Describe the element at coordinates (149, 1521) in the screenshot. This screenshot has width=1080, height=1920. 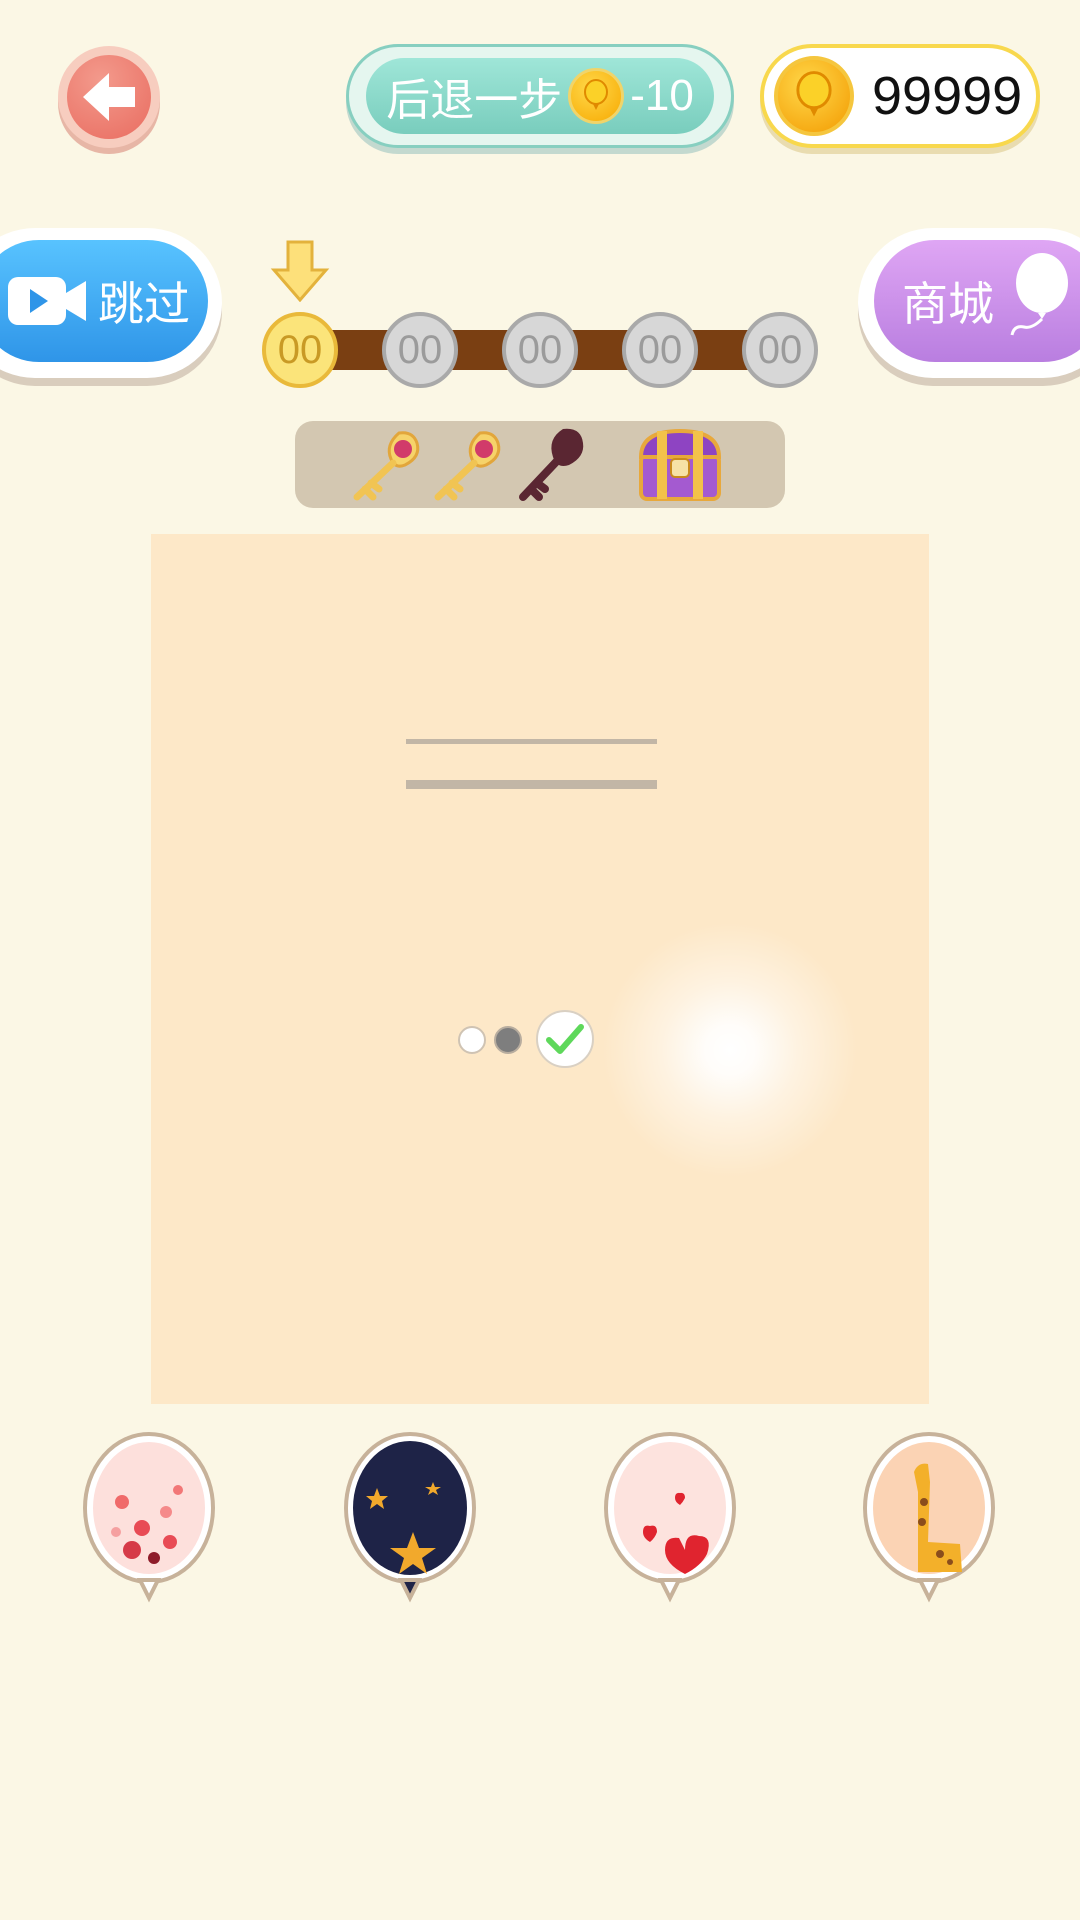
I see `red-confetti-balloon-icon` at that location.